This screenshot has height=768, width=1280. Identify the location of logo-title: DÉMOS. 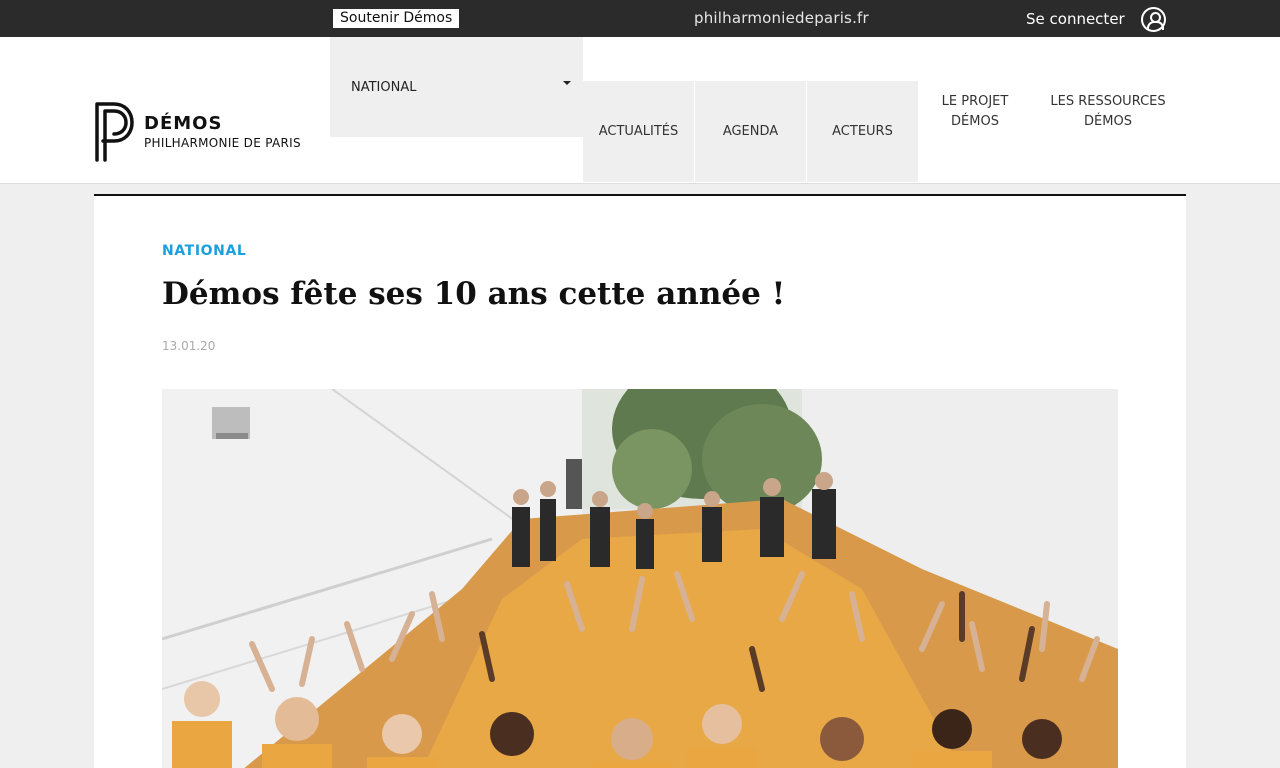
(183, 123).